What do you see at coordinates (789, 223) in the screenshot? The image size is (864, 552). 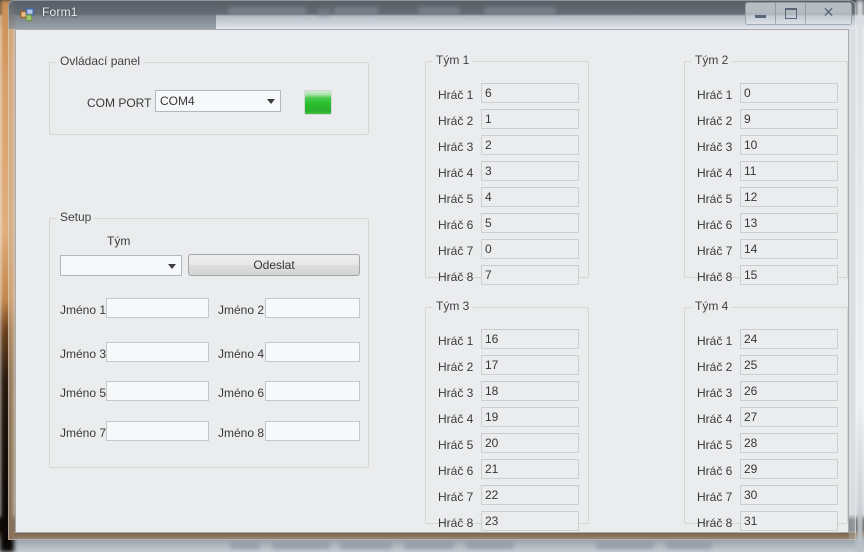 I see `player-input-2-6: 13` at bounding box center [789, 223].